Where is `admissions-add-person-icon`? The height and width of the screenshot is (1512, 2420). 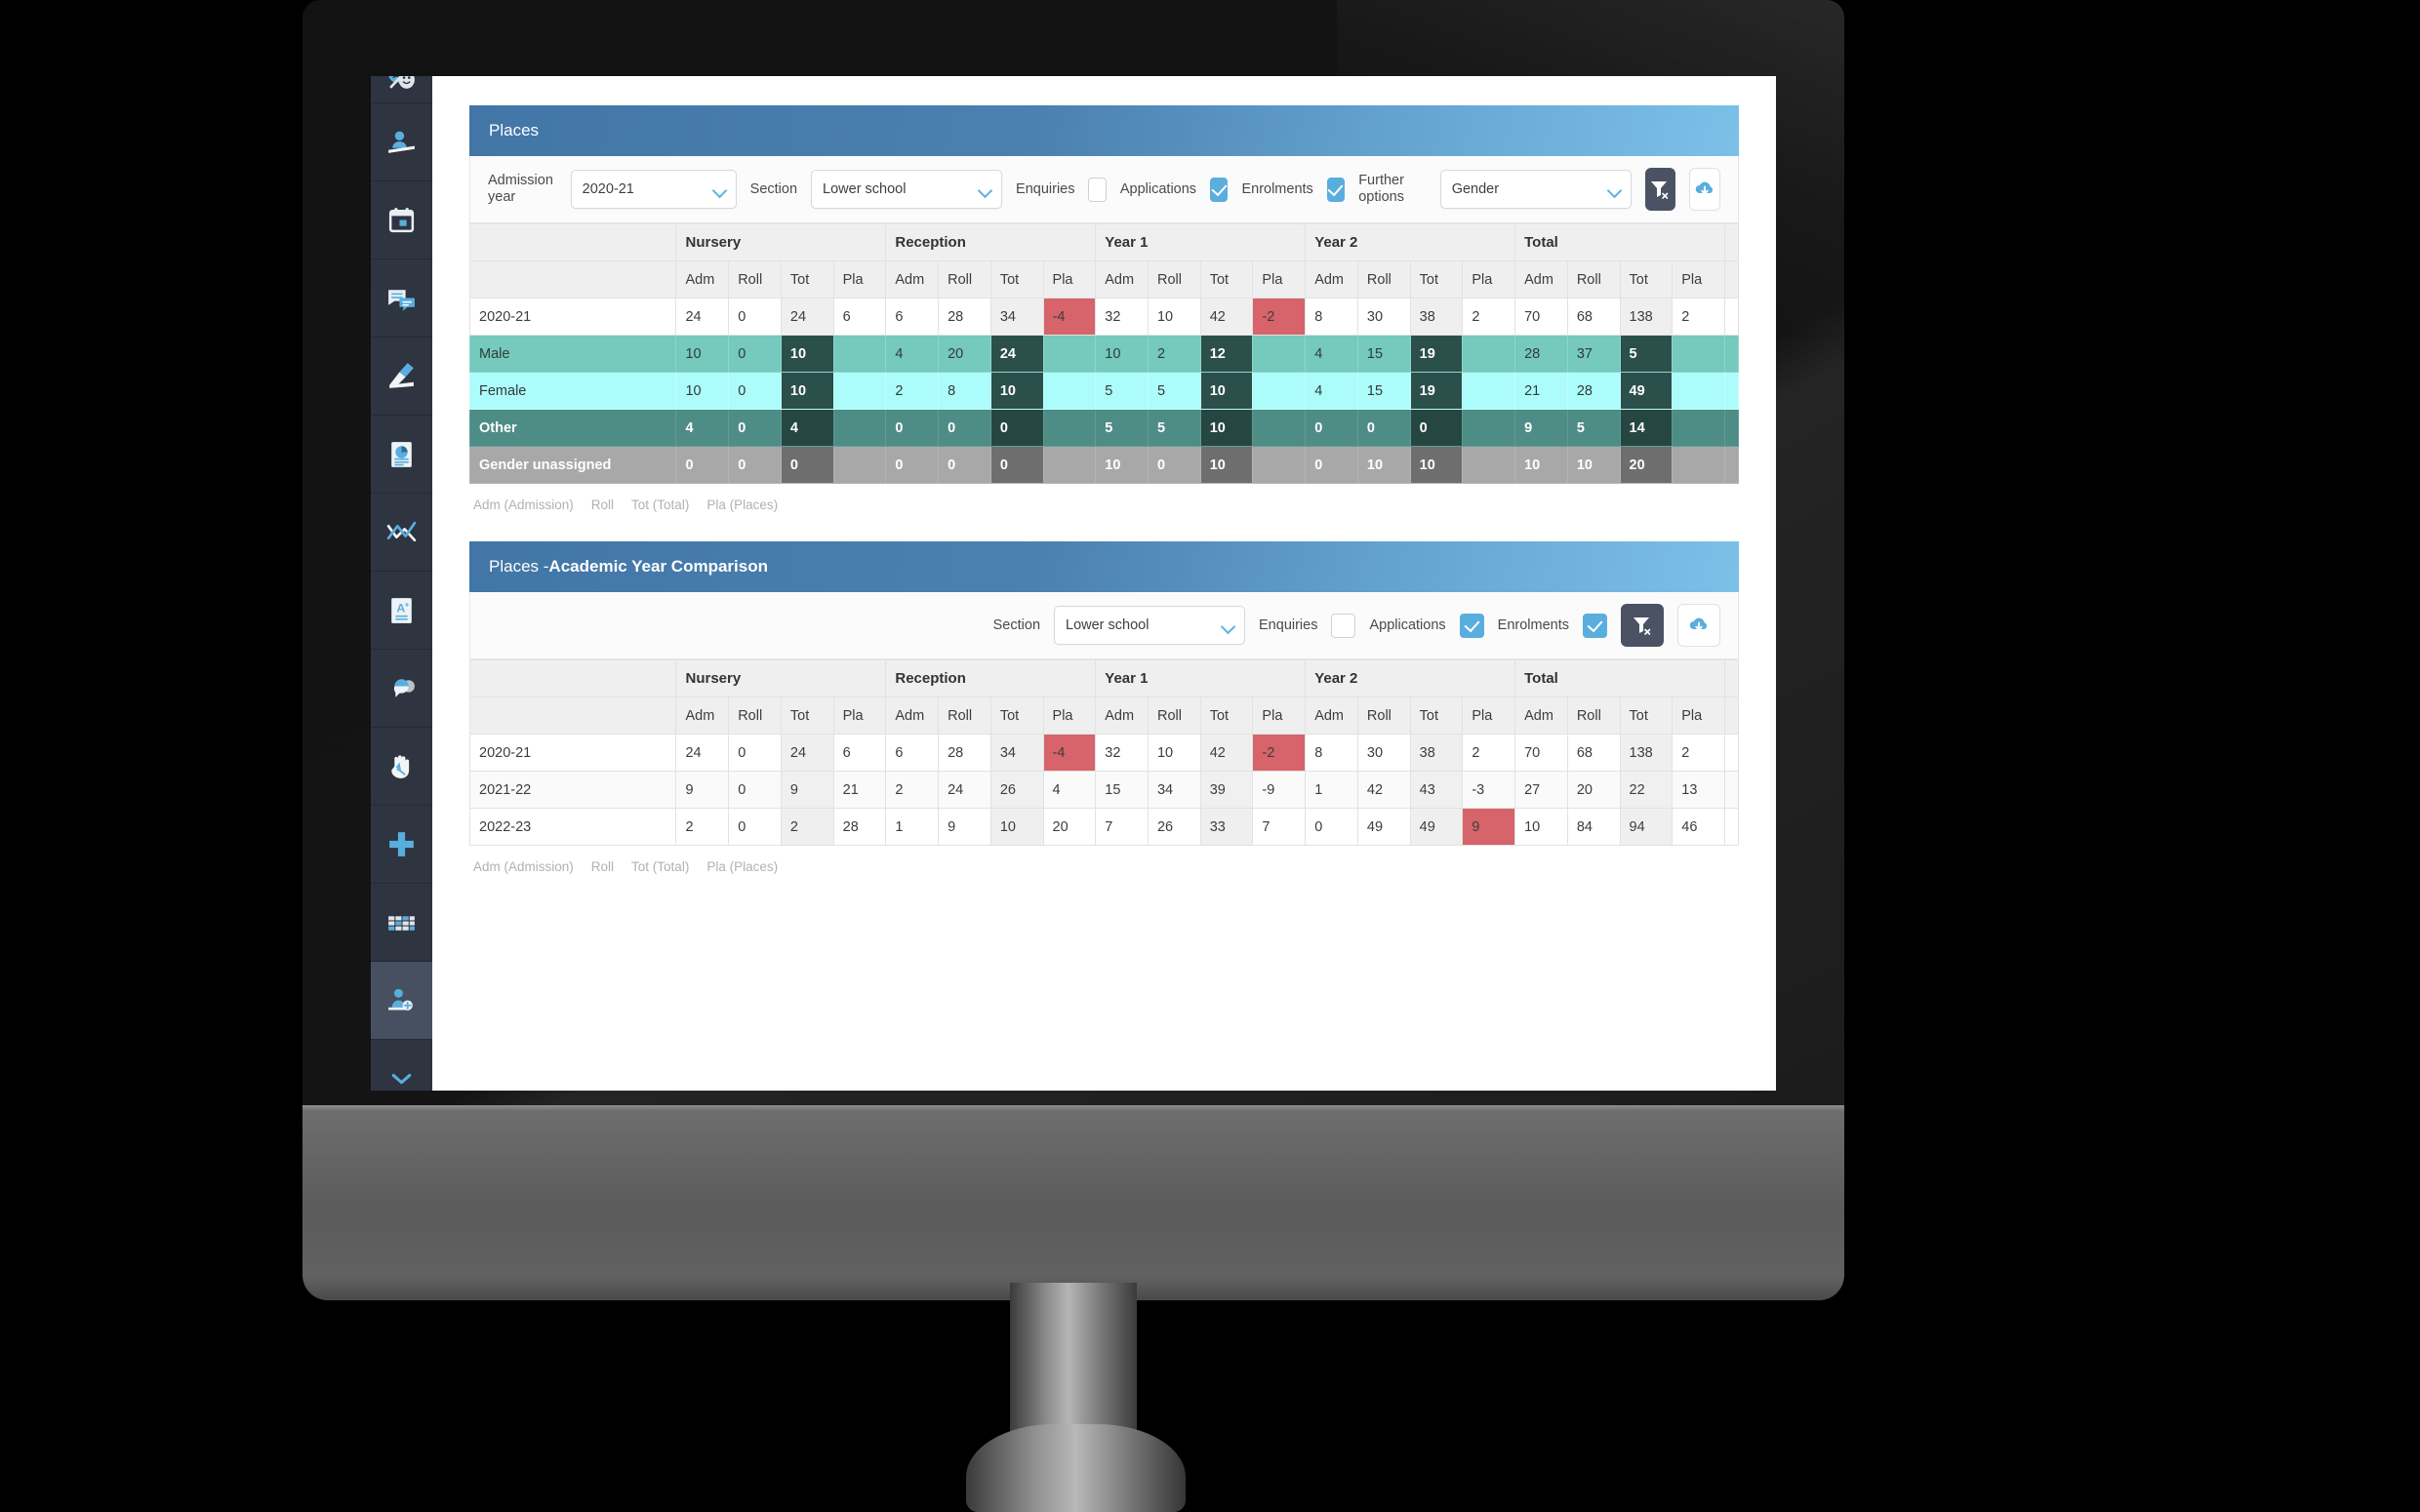 admissions-add-person-icon is located at coordinates (400, 999).